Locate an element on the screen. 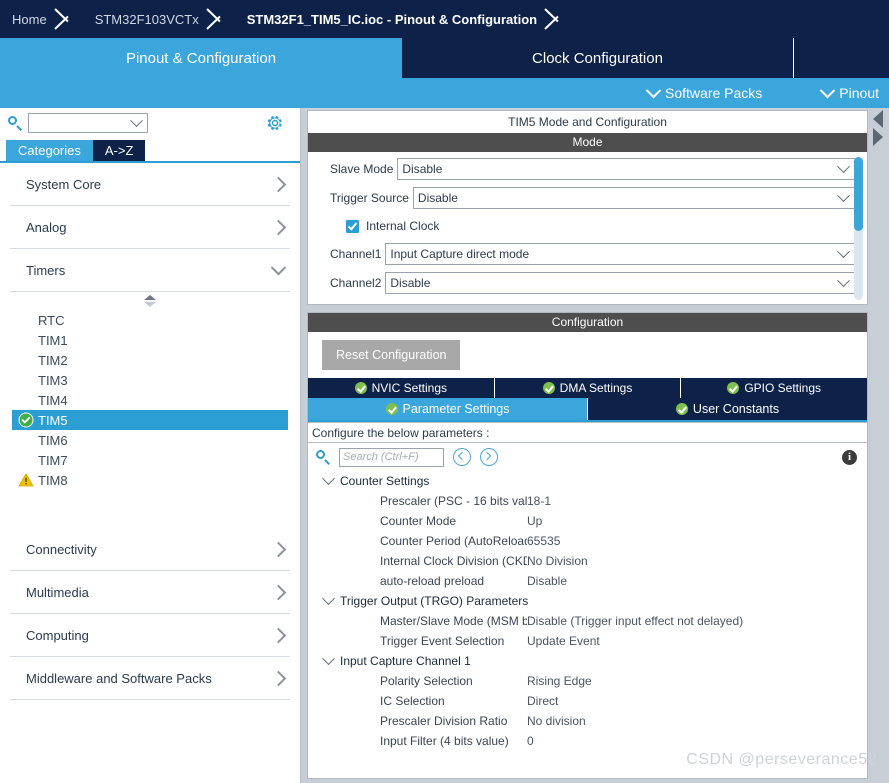  timer-item-tim4: TIM4 is located at coordinates (150, 400).